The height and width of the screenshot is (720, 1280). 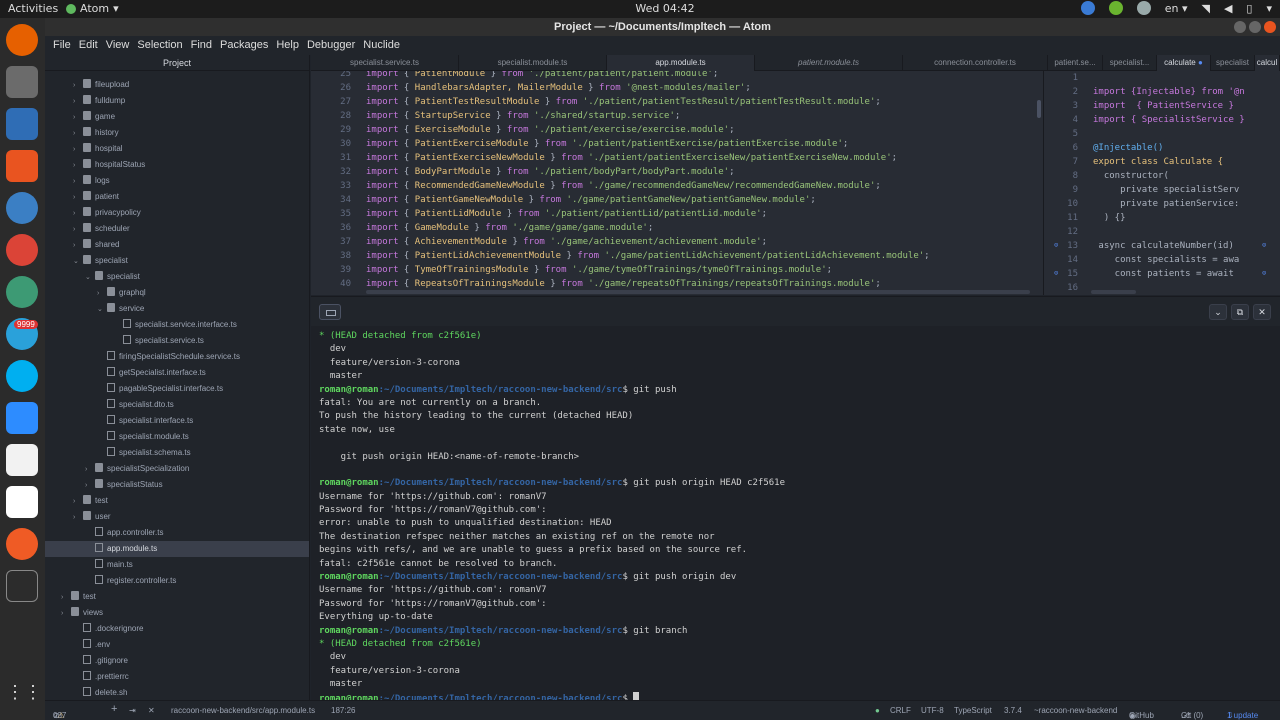 What do you see at coordinates (177, 133) in the screenshot?
I see `tree-folder: › history` at bounding box center [177, 133].